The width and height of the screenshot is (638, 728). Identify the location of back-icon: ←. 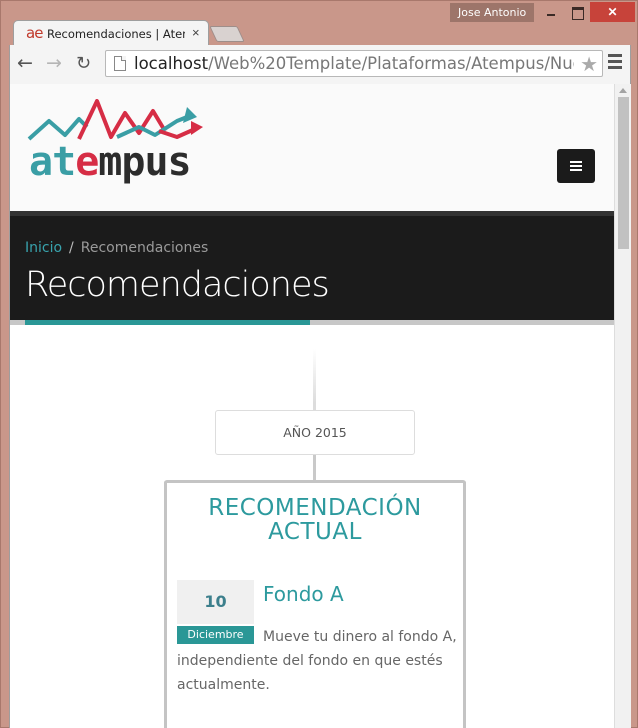
(25, 63).